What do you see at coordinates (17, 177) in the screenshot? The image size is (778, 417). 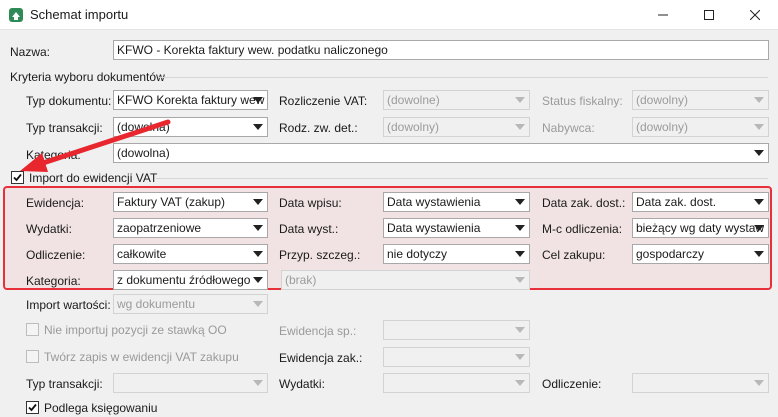 I see `import-vat-checkbox` at bounding box center [17, 177].